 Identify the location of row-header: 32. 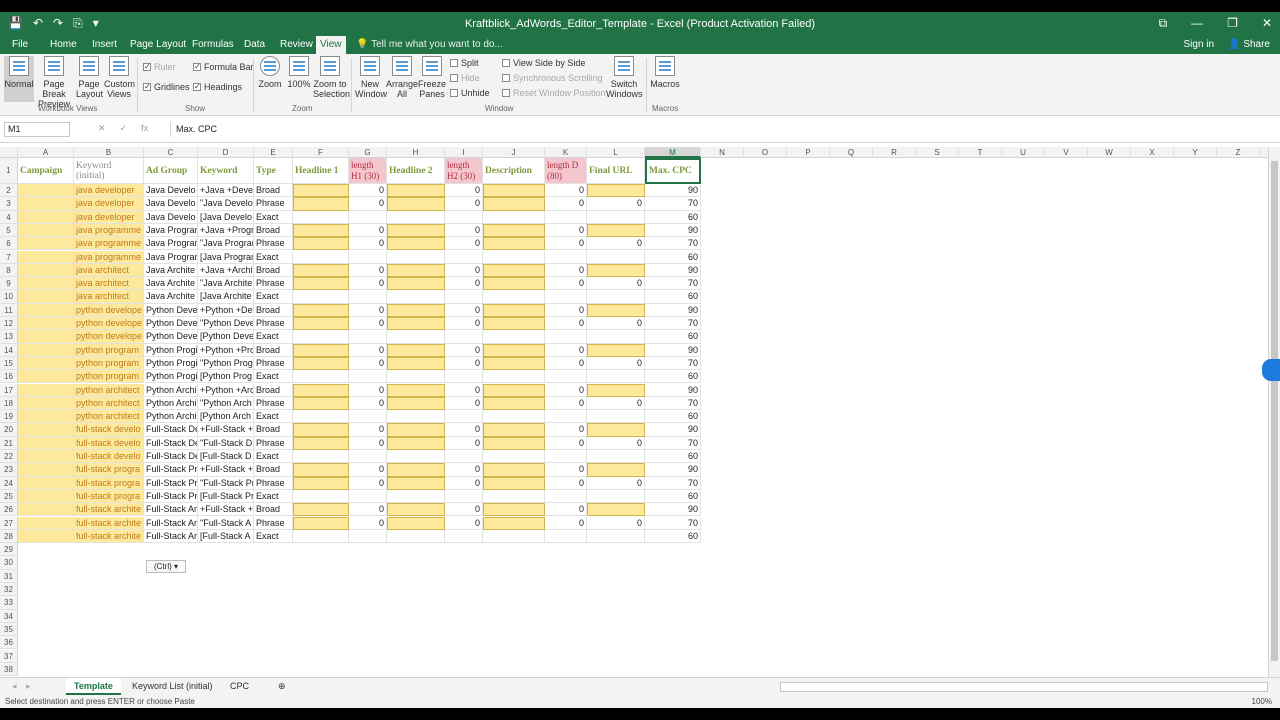
(9, 590).